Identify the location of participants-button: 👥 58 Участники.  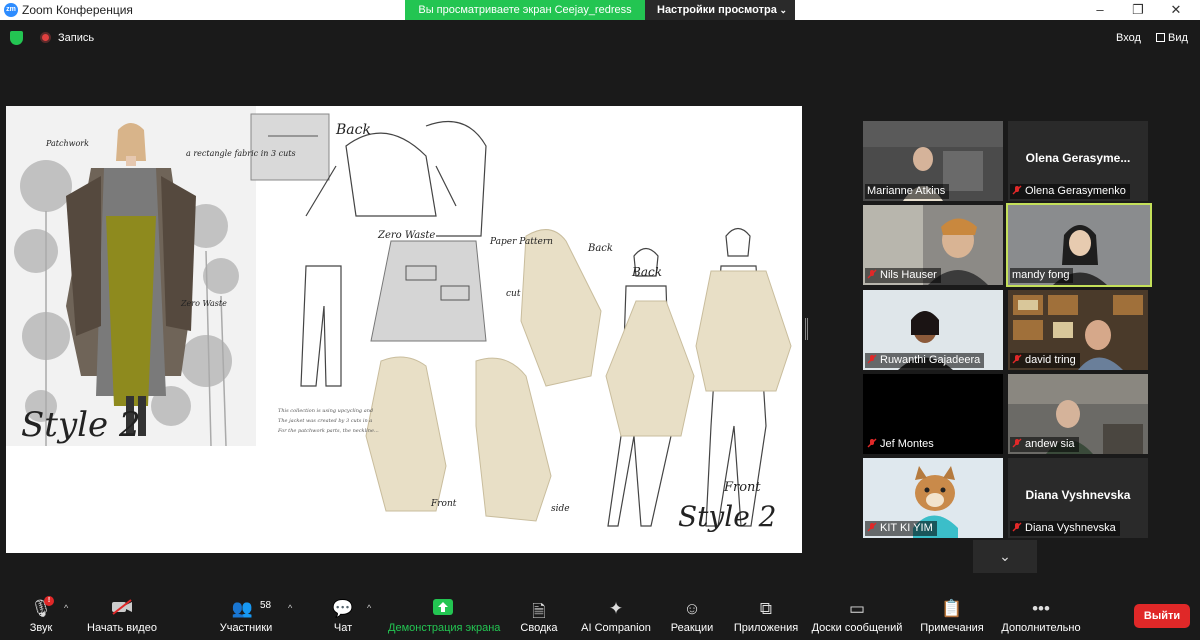
(246, 612).